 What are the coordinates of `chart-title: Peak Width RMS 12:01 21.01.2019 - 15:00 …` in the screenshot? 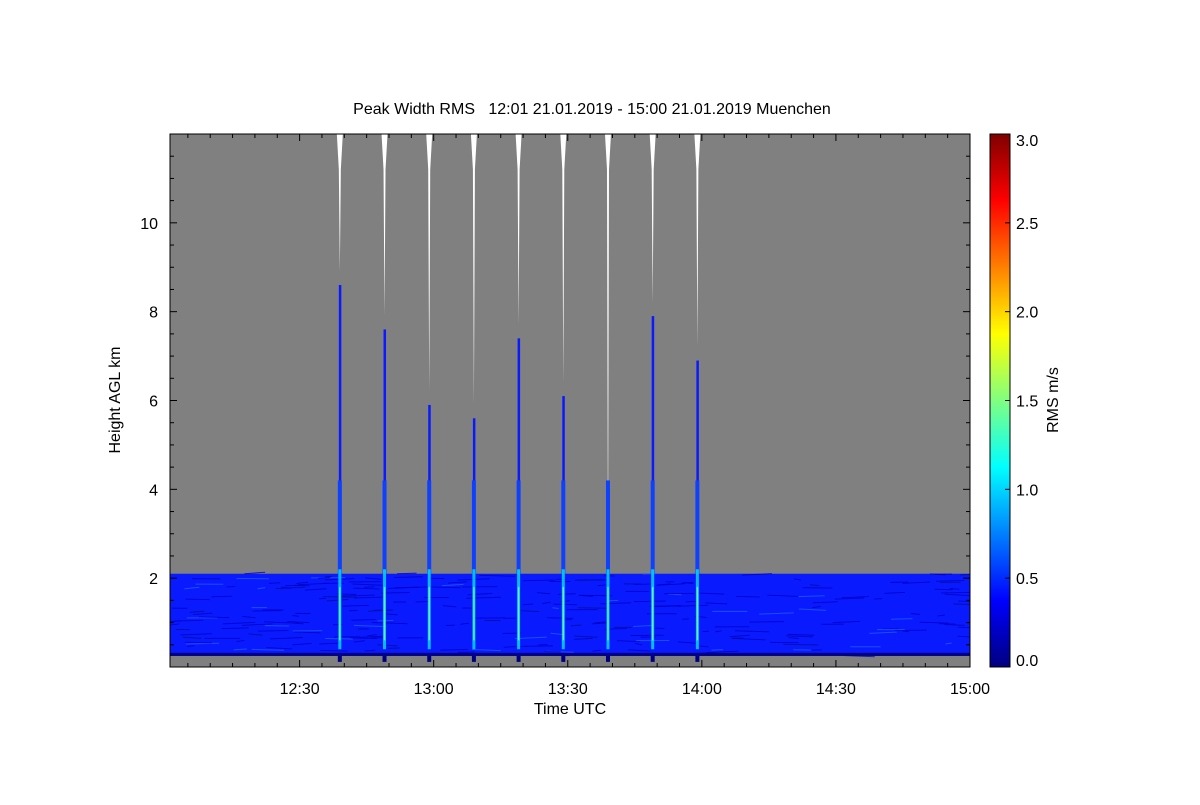 It's located at (592, 109).